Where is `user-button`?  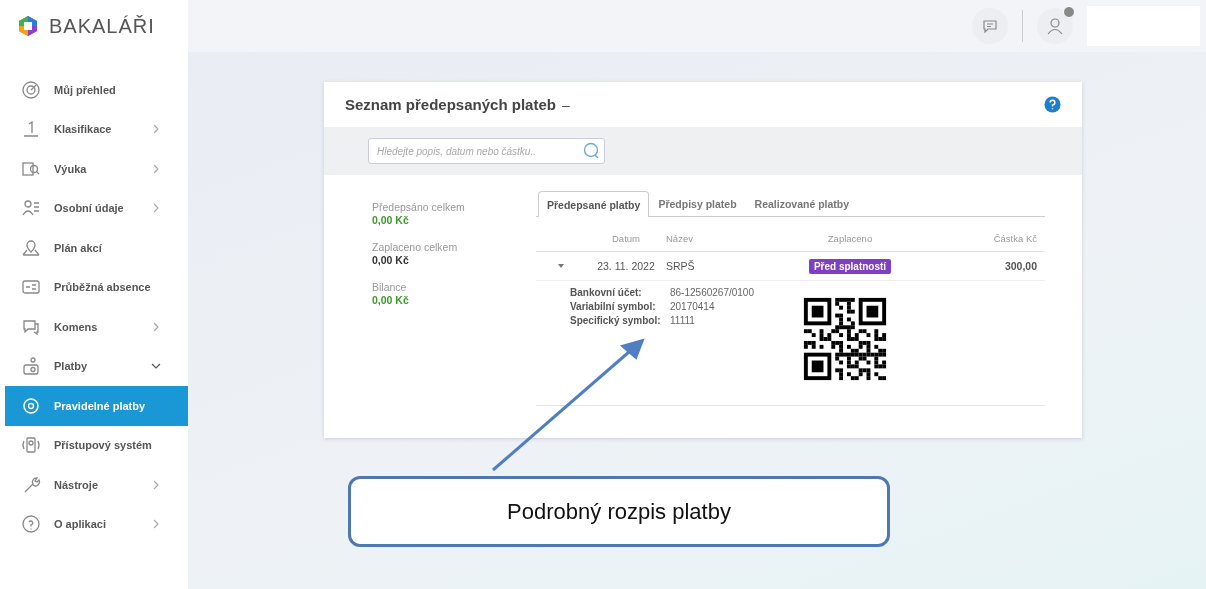
user-button is located at coordinates (1055, 26).